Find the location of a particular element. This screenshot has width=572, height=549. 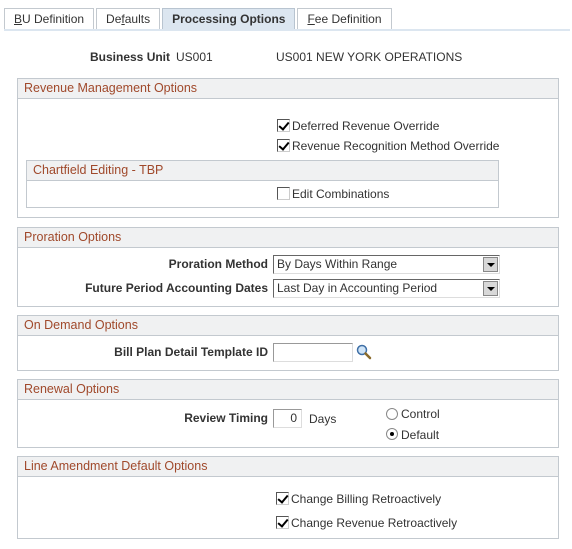

review-timing-unit: Days is located at coordinates (323, 419).